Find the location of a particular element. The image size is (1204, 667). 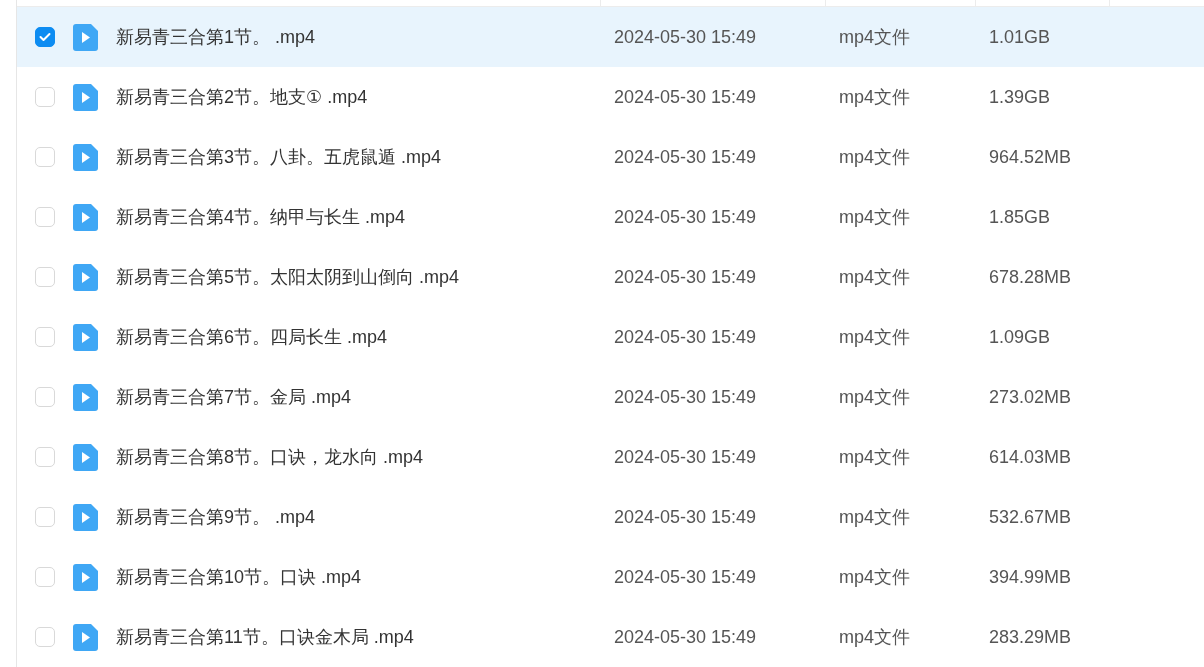

file-size: 273.02MB is located at coordinates (1030, 397).